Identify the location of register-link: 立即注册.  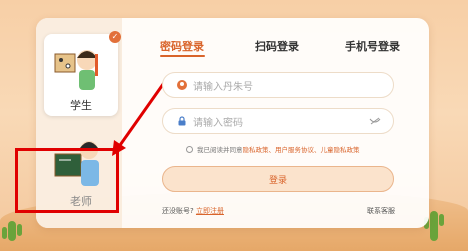
(210, 211).